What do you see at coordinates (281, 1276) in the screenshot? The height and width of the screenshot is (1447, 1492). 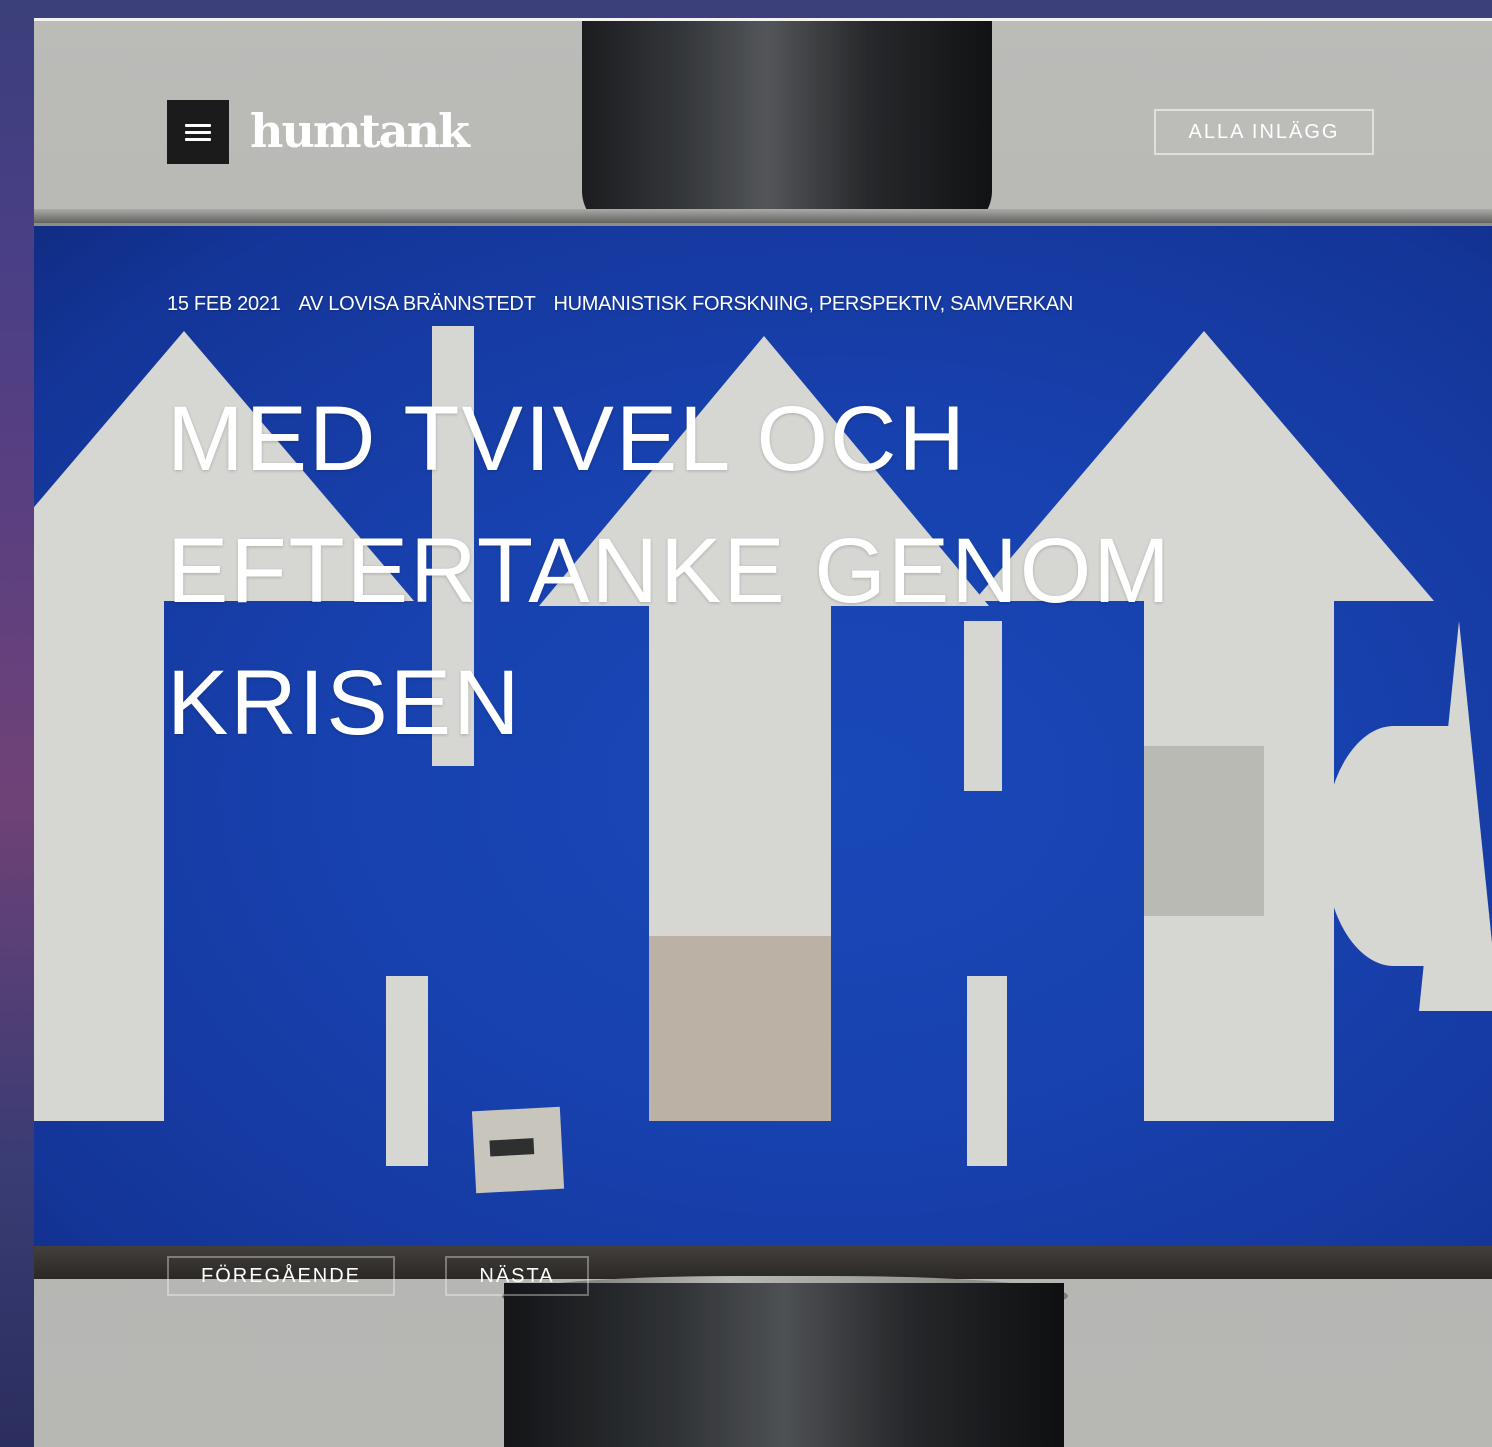 I see `previous-post-button: FÖREGÅENDE` at bounding box center [281, 1276].